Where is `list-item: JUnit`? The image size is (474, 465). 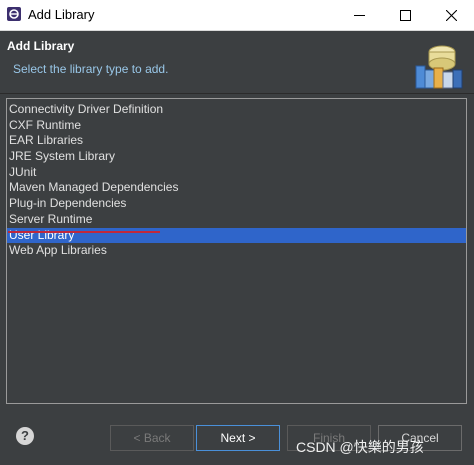 list-item: JUnit is located at coordinates (236, 173).